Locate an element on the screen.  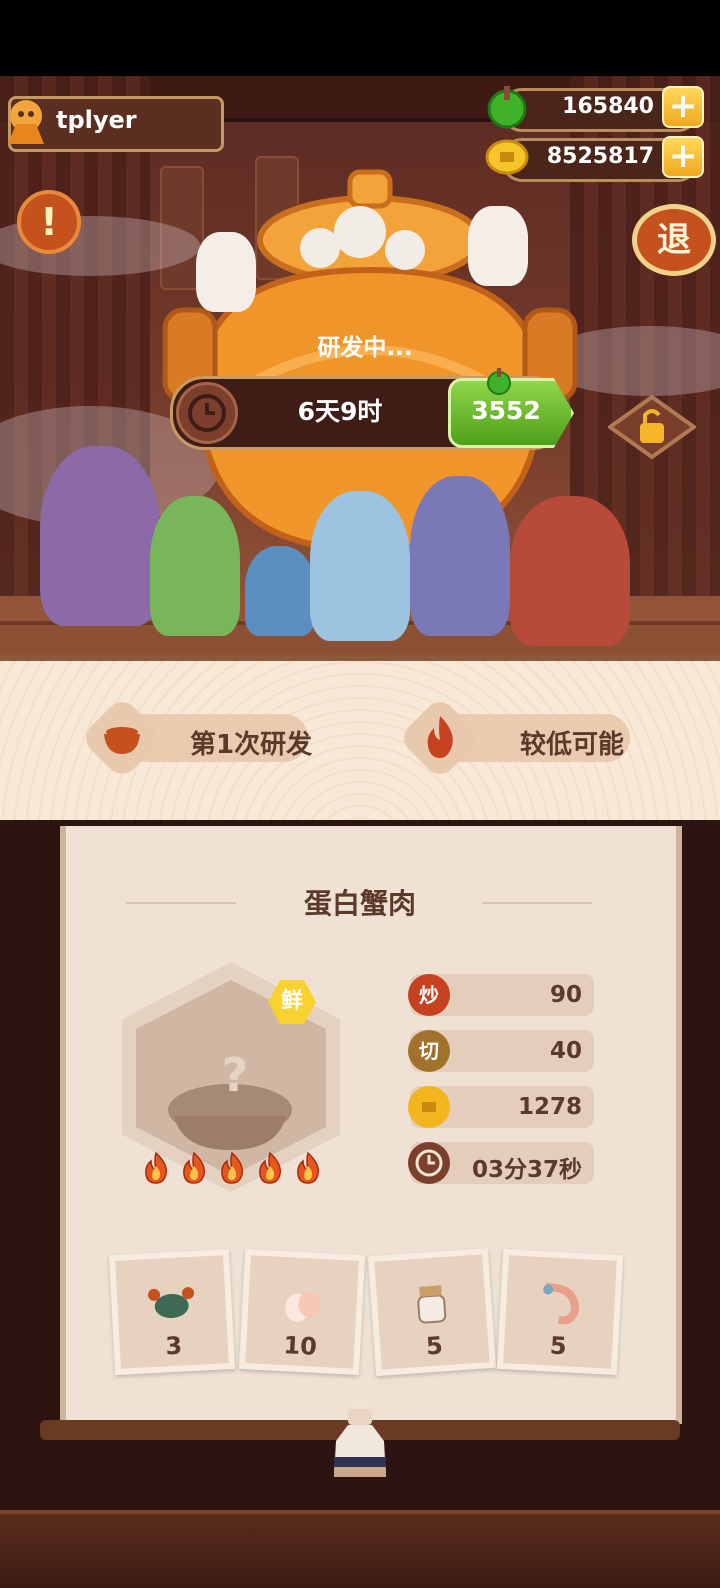
recipe-name: 蛋白蟹肉 is located at coordinates (359, 903).